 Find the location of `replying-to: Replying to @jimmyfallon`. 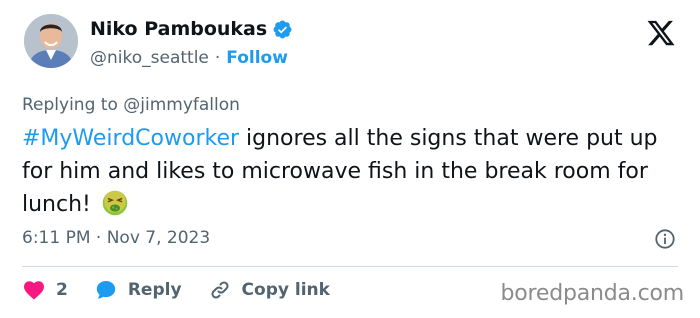

replying-to: Replying to @jimmyfallon is located at coordinates (131, 105).